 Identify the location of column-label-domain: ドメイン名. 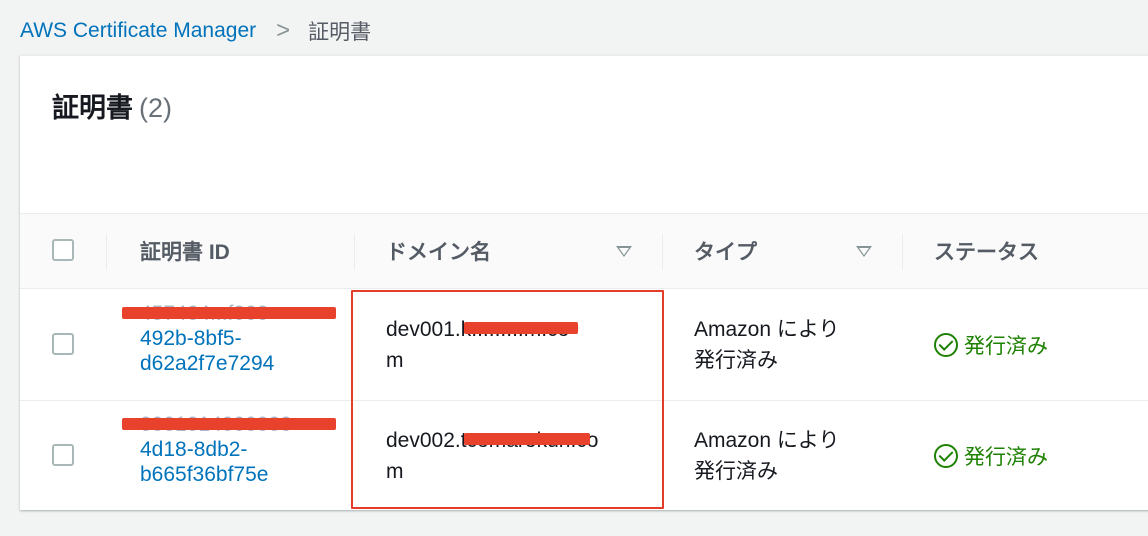
(438, 252).